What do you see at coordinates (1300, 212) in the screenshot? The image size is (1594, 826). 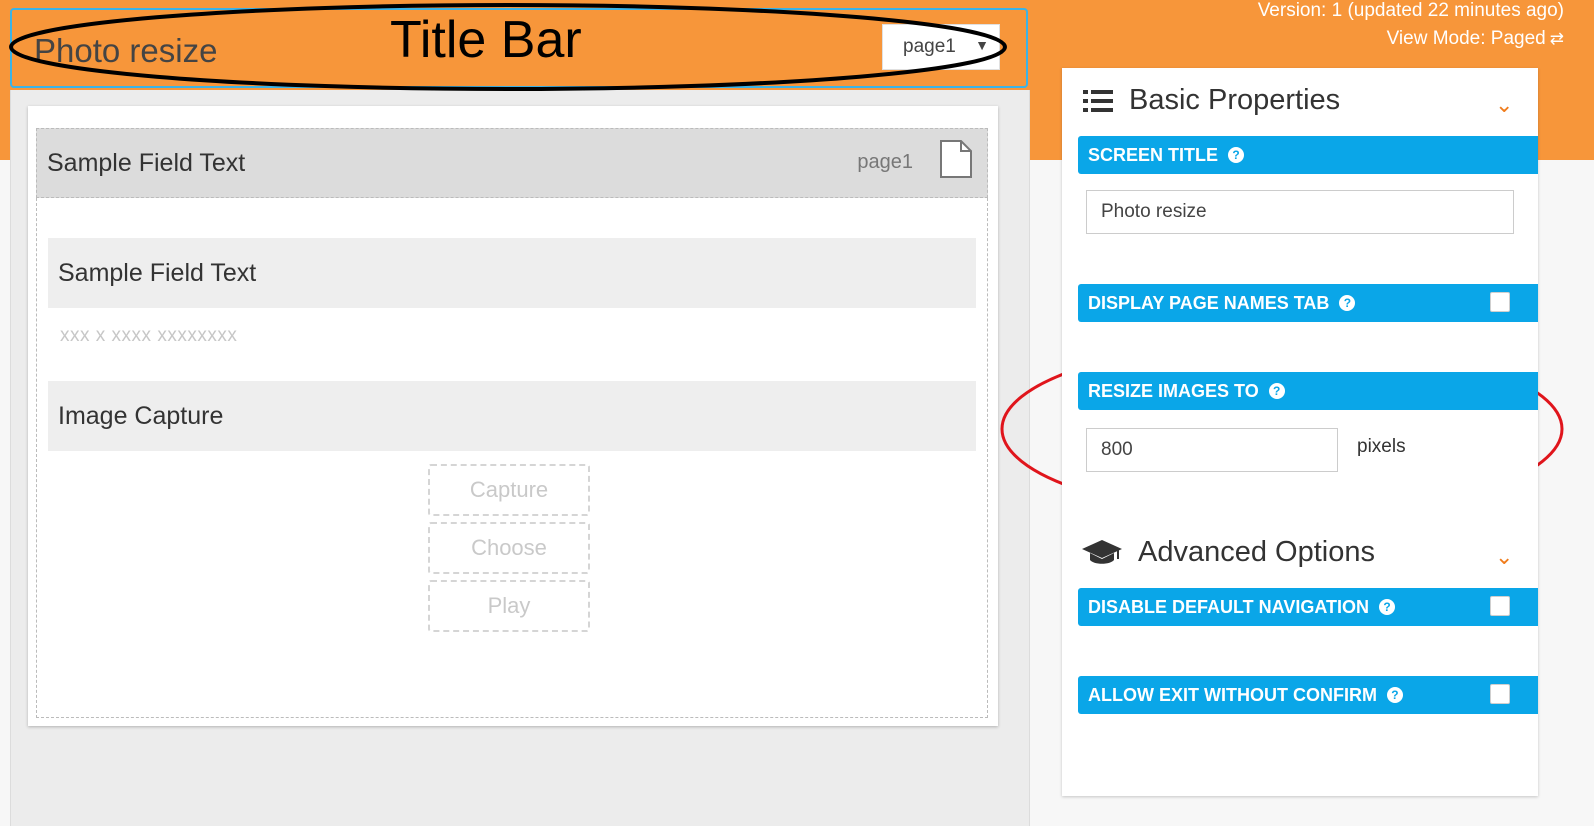 I see `screen-title-input` at bounding box center [1300, 212].